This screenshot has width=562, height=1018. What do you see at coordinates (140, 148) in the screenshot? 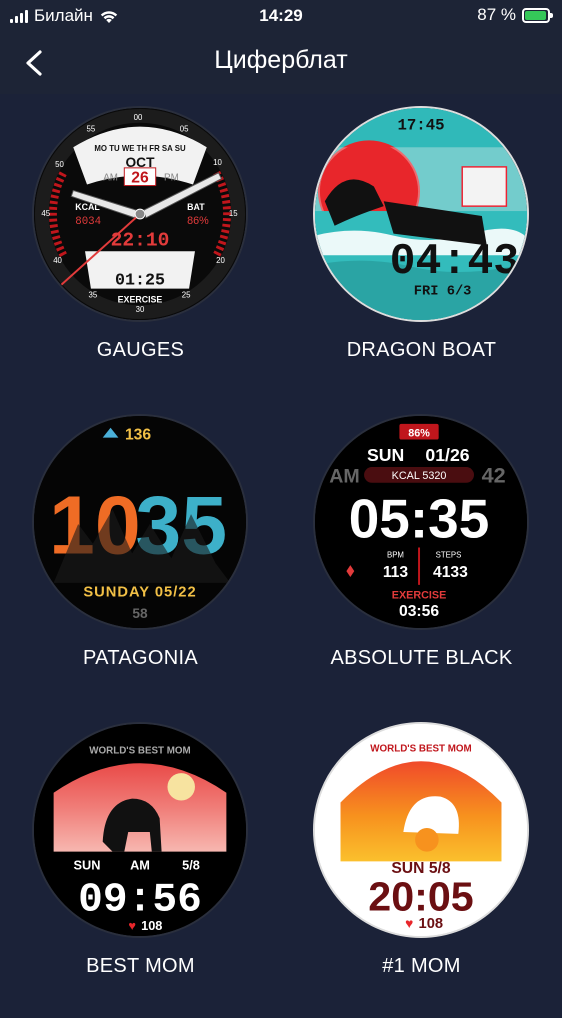
I see `weekday-strip: MO TU WE TH FR SA SU` at bounding box center [140, 148].